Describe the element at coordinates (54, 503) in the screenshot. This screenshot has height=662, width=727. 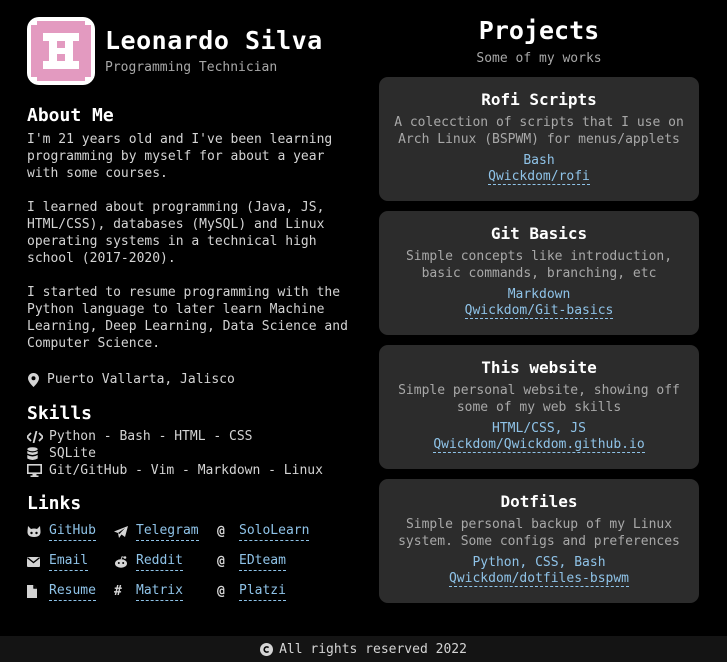
I see `links-title: Links` at that location.